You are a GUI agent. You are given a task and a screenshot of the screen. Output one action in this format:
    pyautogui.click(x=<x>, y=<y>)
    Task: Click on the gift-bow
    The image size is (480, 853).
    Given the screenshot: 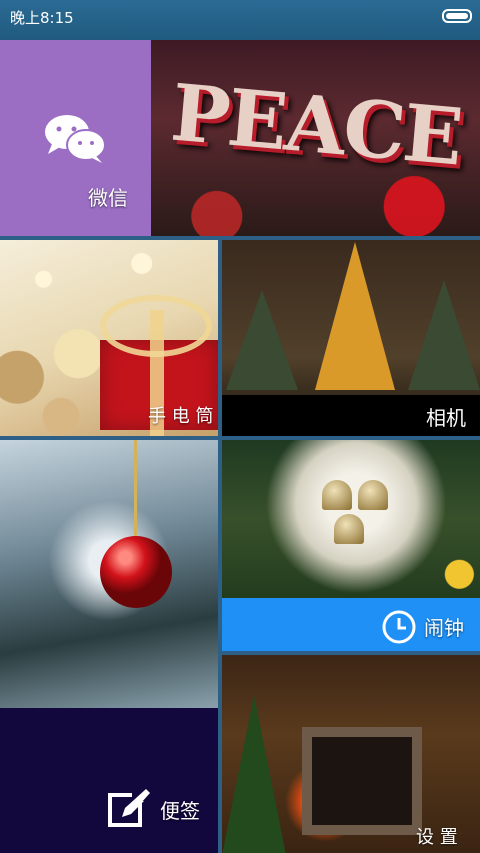 What is the action you would take?
    pyautogui.click(x=156, y=326)
    